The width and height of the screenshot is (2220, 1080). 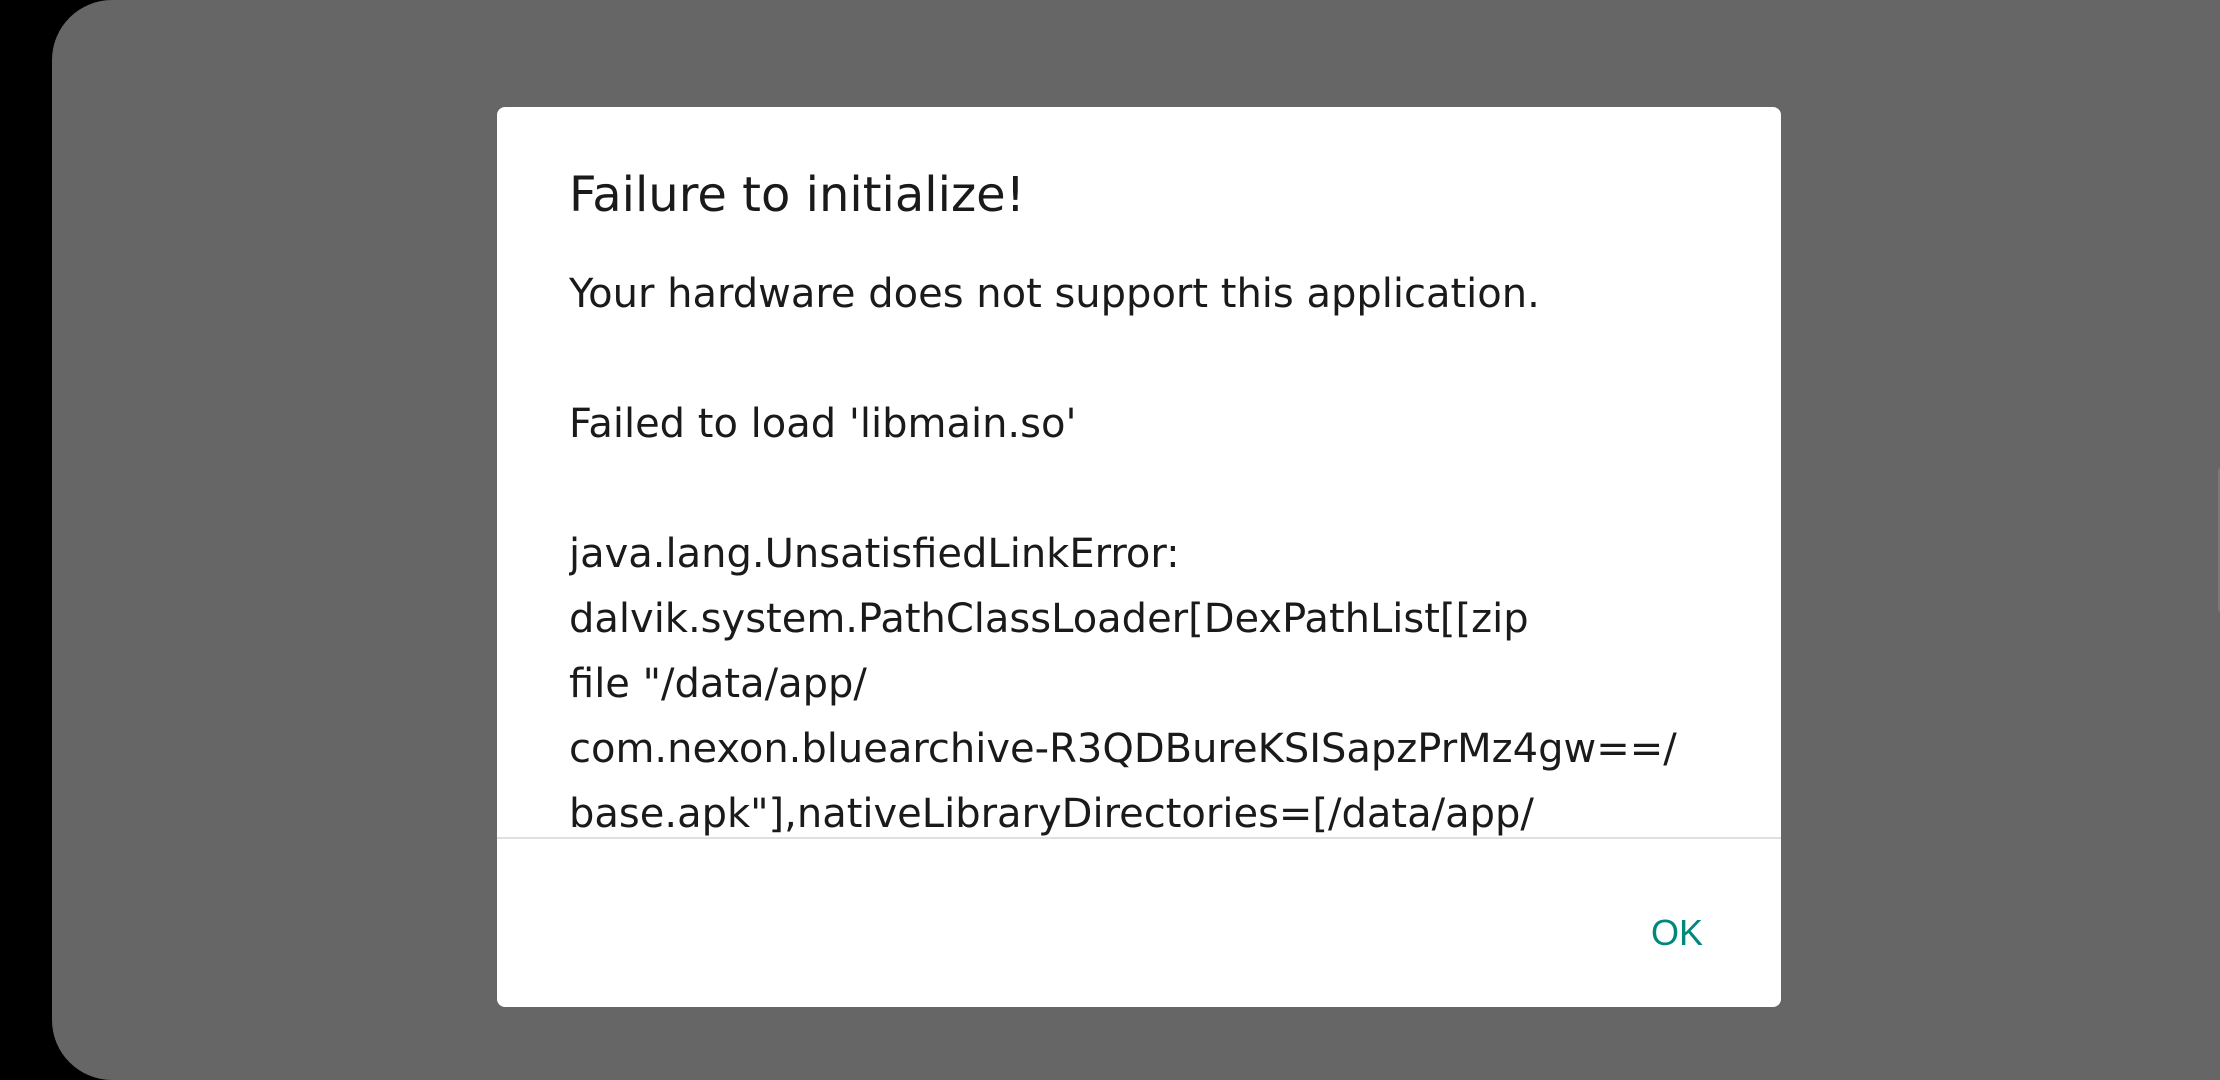 What do you see at coordinates (797, 195) in the screenshot?
I see `dialog-title: Failure to initialize!` at bounding box center [797, 195].